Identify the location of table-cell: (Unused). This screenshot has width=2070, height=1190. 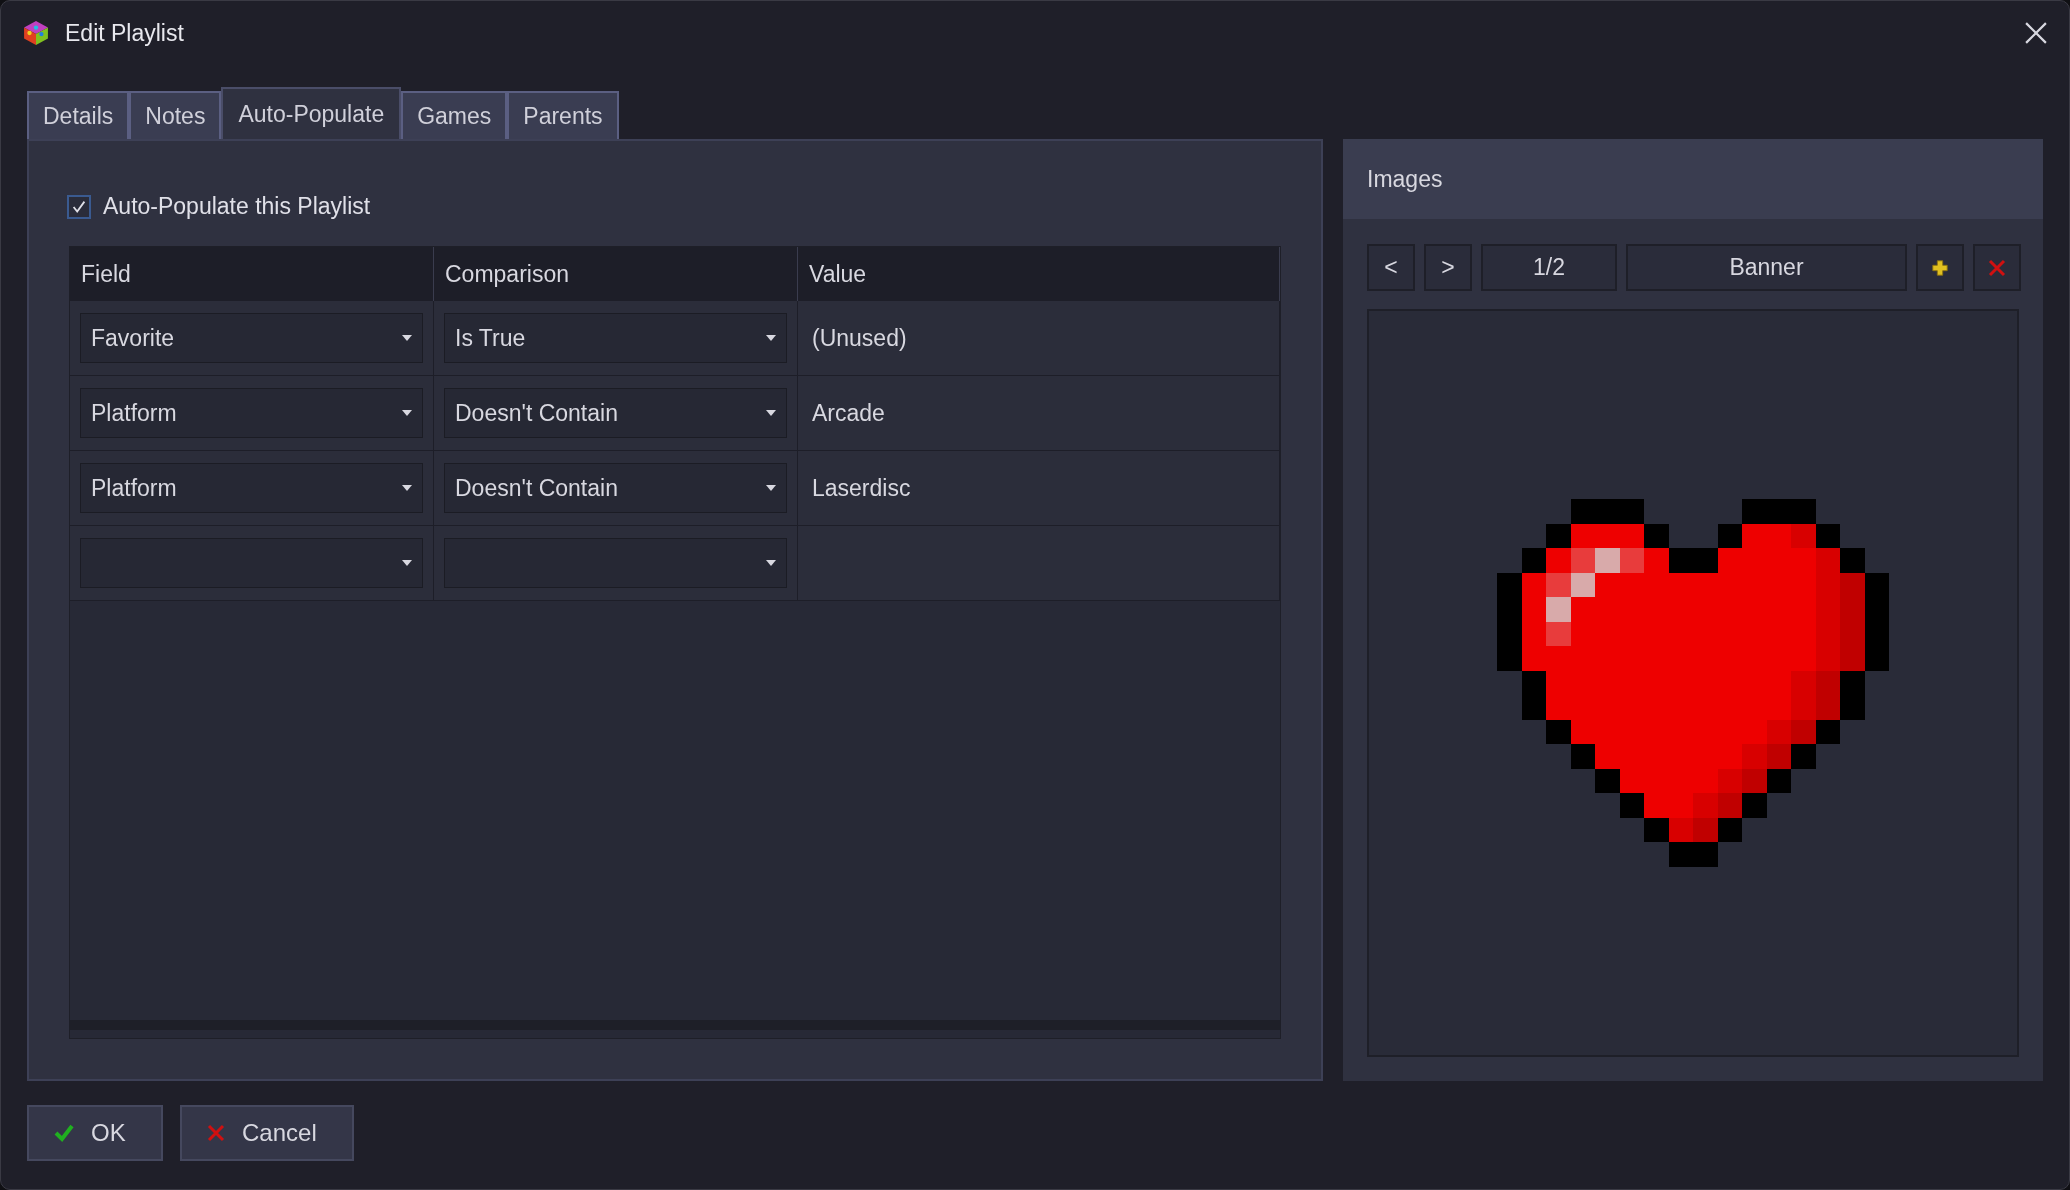
(859, 338).